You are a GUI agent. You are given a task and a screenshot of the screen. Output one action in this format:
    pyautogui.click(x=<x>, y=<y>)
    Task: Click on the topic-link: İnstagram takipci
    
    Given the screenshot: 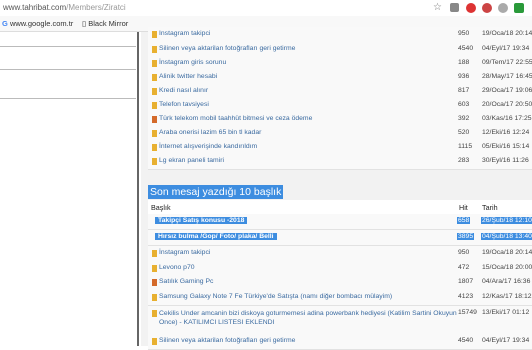 What is the action you would take?
    pyautogui.click(x=184, y=252)
    